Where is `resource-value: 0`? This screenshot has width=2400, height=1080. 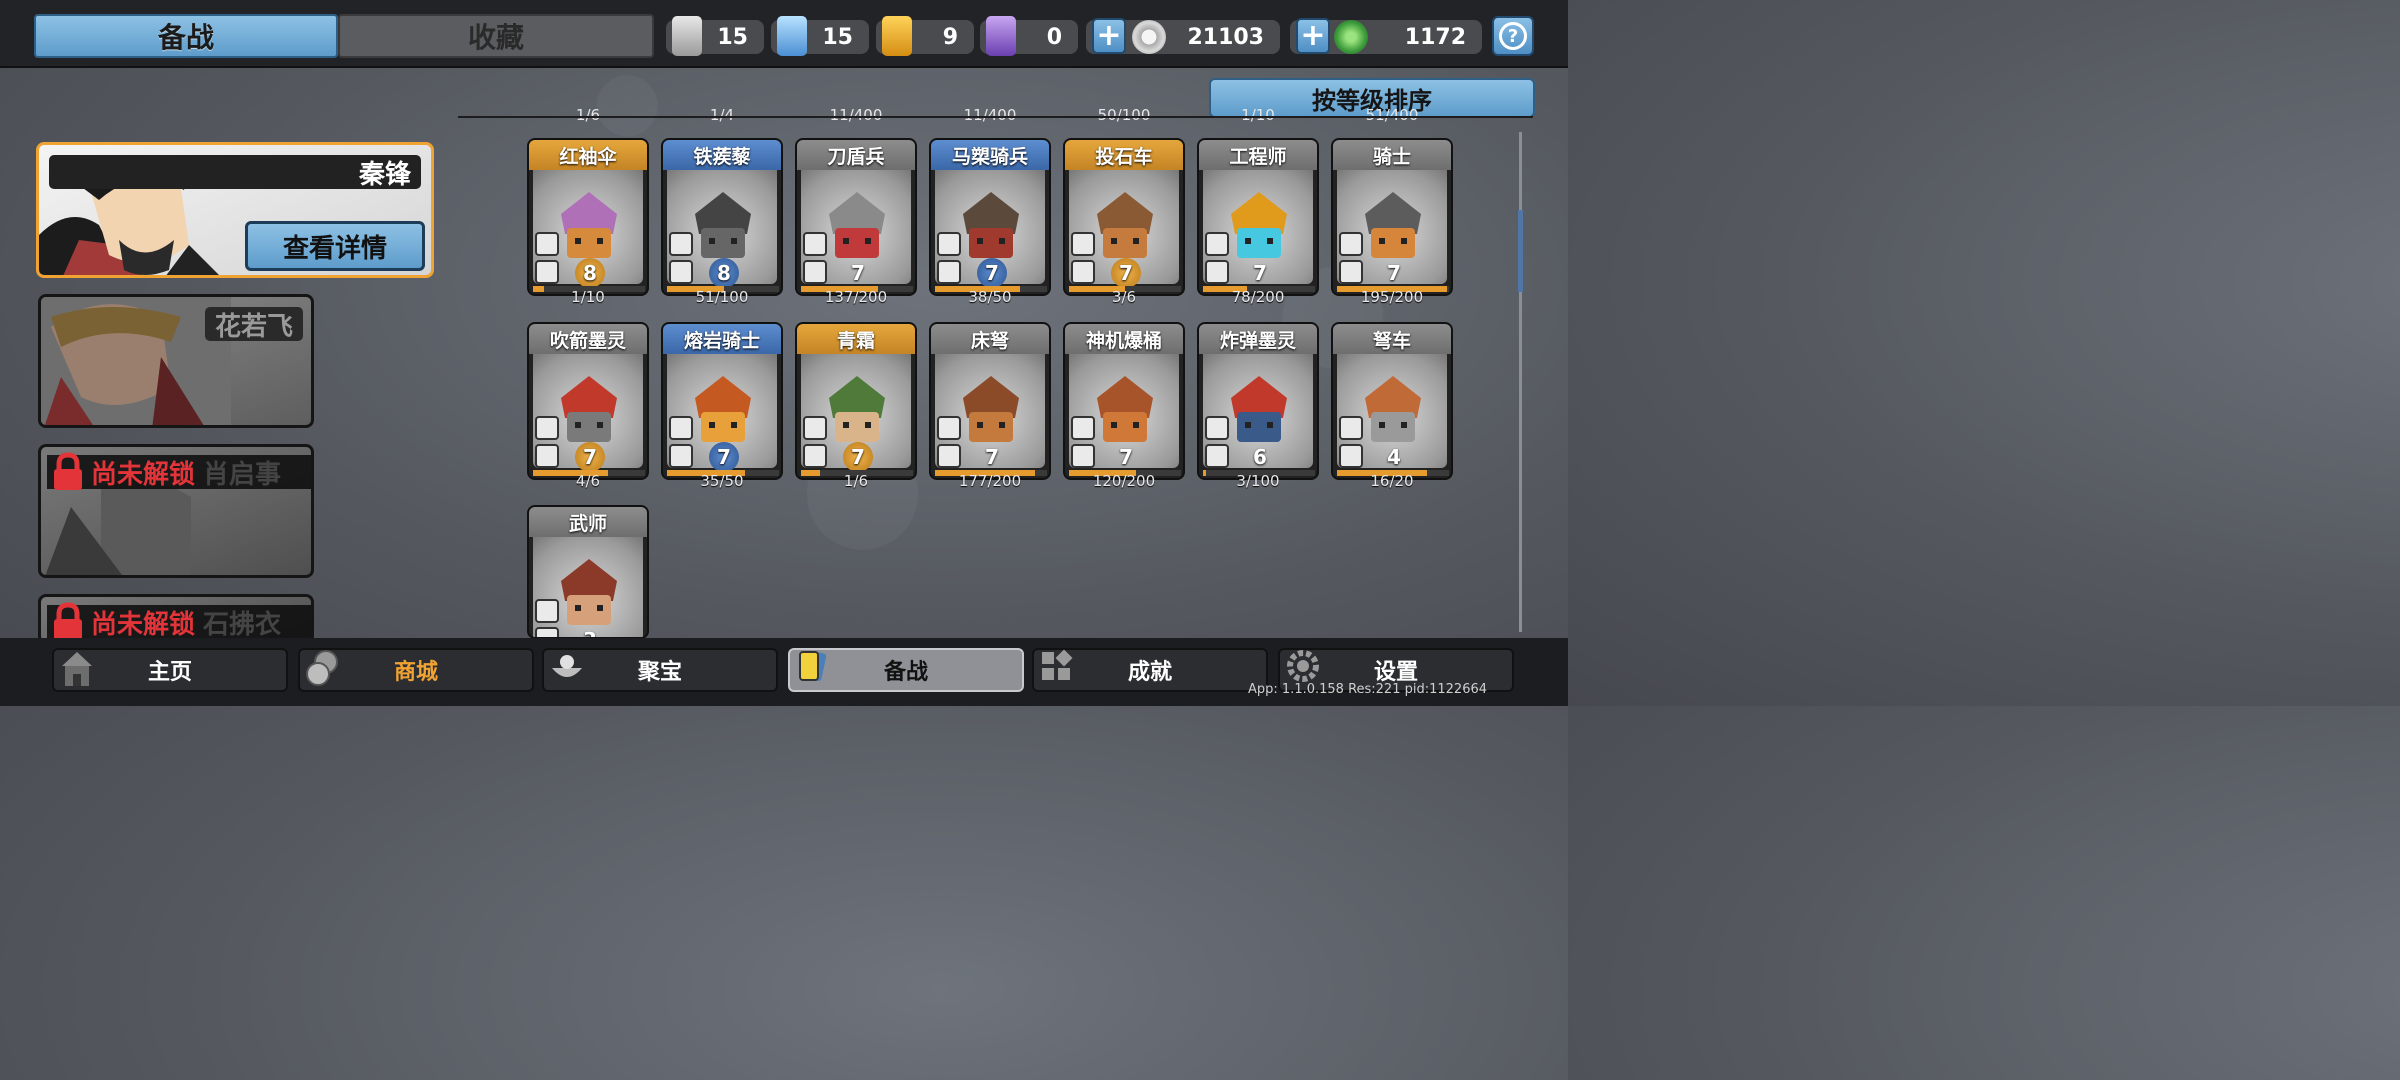
resource-value: 0 is located at coordinates (1054, 37).